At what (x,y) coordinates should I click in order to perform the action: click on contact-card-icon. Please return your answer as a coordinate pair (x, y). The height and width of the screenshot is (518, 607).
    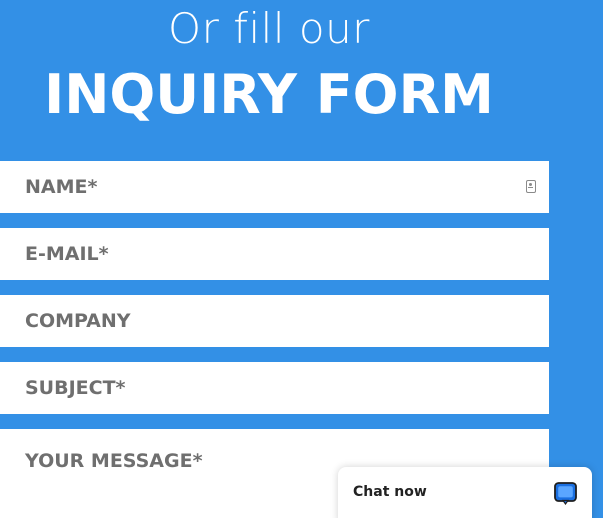
    Looking at the image, I should click on (531, 186).